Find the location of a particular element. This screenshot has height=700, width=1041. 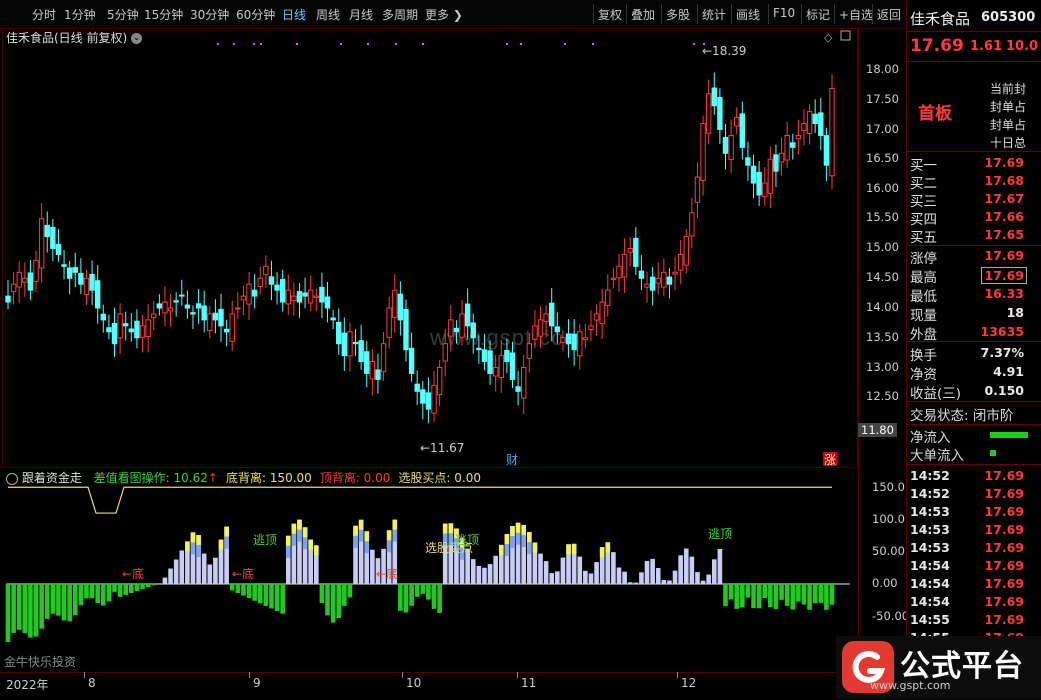

indicator-tick-label: -50.00 is located at coordinates (891, 616).